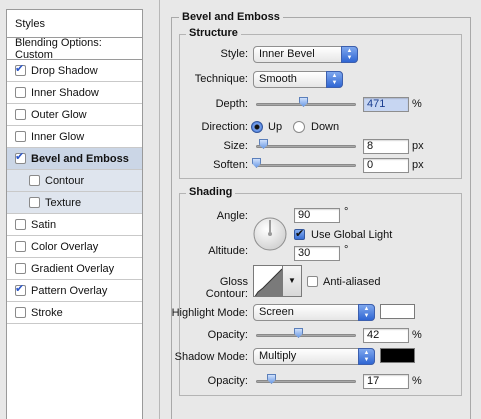 Image resolution: width=481 pixels, height=419 pixels. Describe the element at coordinates (58, 136) in the screenshot. I see `style-item-label: Inner Glow` at that location.